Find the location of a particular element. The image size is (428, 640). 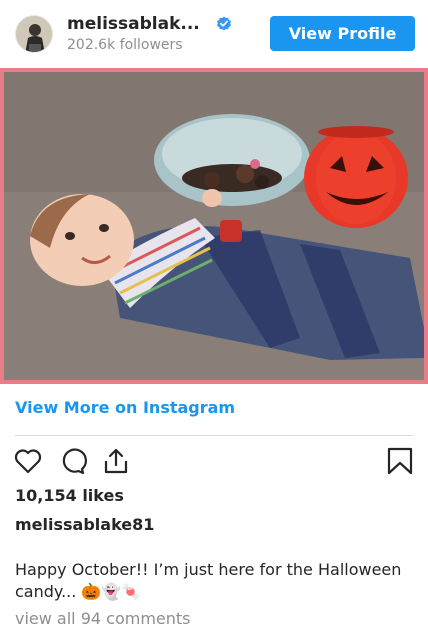

follower-count: 202.6k followers is located at coordinates (125, 45).